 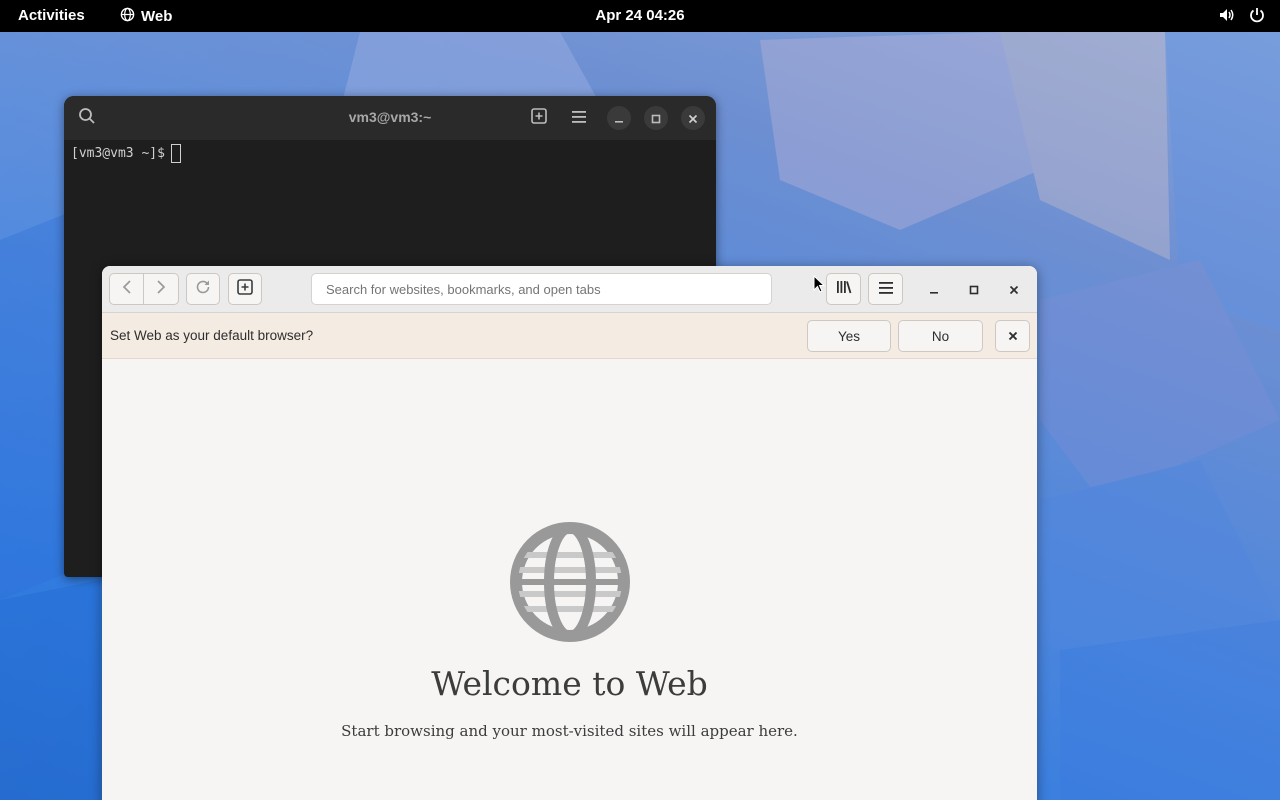 I want to click on terminal-cursor, so click(x=175, y=153).